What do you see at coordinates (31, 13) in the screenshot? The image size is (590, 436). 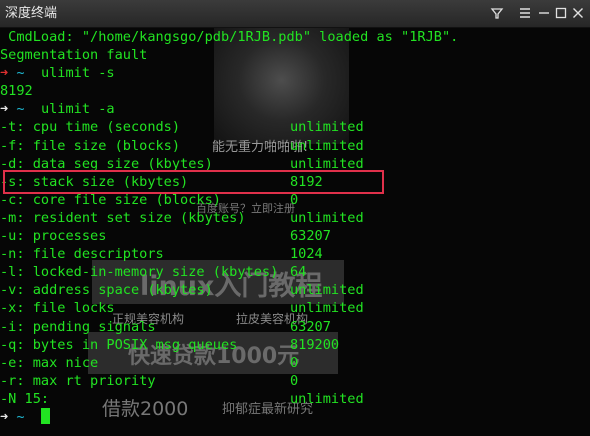 I see `window-title: 深度终端` at bounding box center [31, 13].